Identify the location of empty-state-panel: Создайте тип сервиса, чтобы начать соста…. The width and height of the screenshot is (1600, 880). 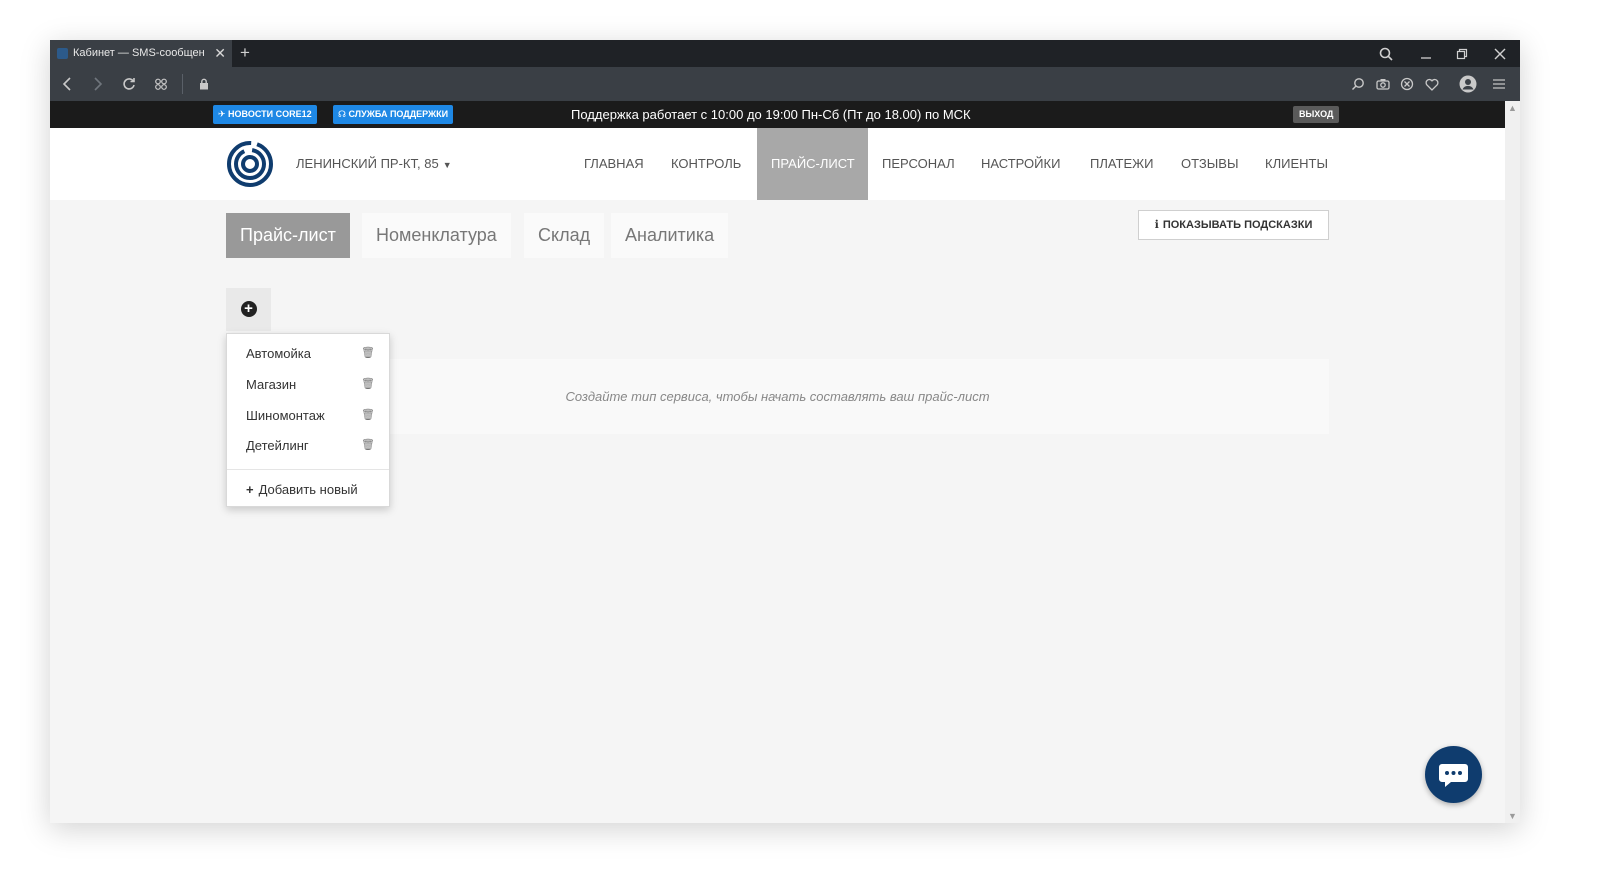
(777, 396).